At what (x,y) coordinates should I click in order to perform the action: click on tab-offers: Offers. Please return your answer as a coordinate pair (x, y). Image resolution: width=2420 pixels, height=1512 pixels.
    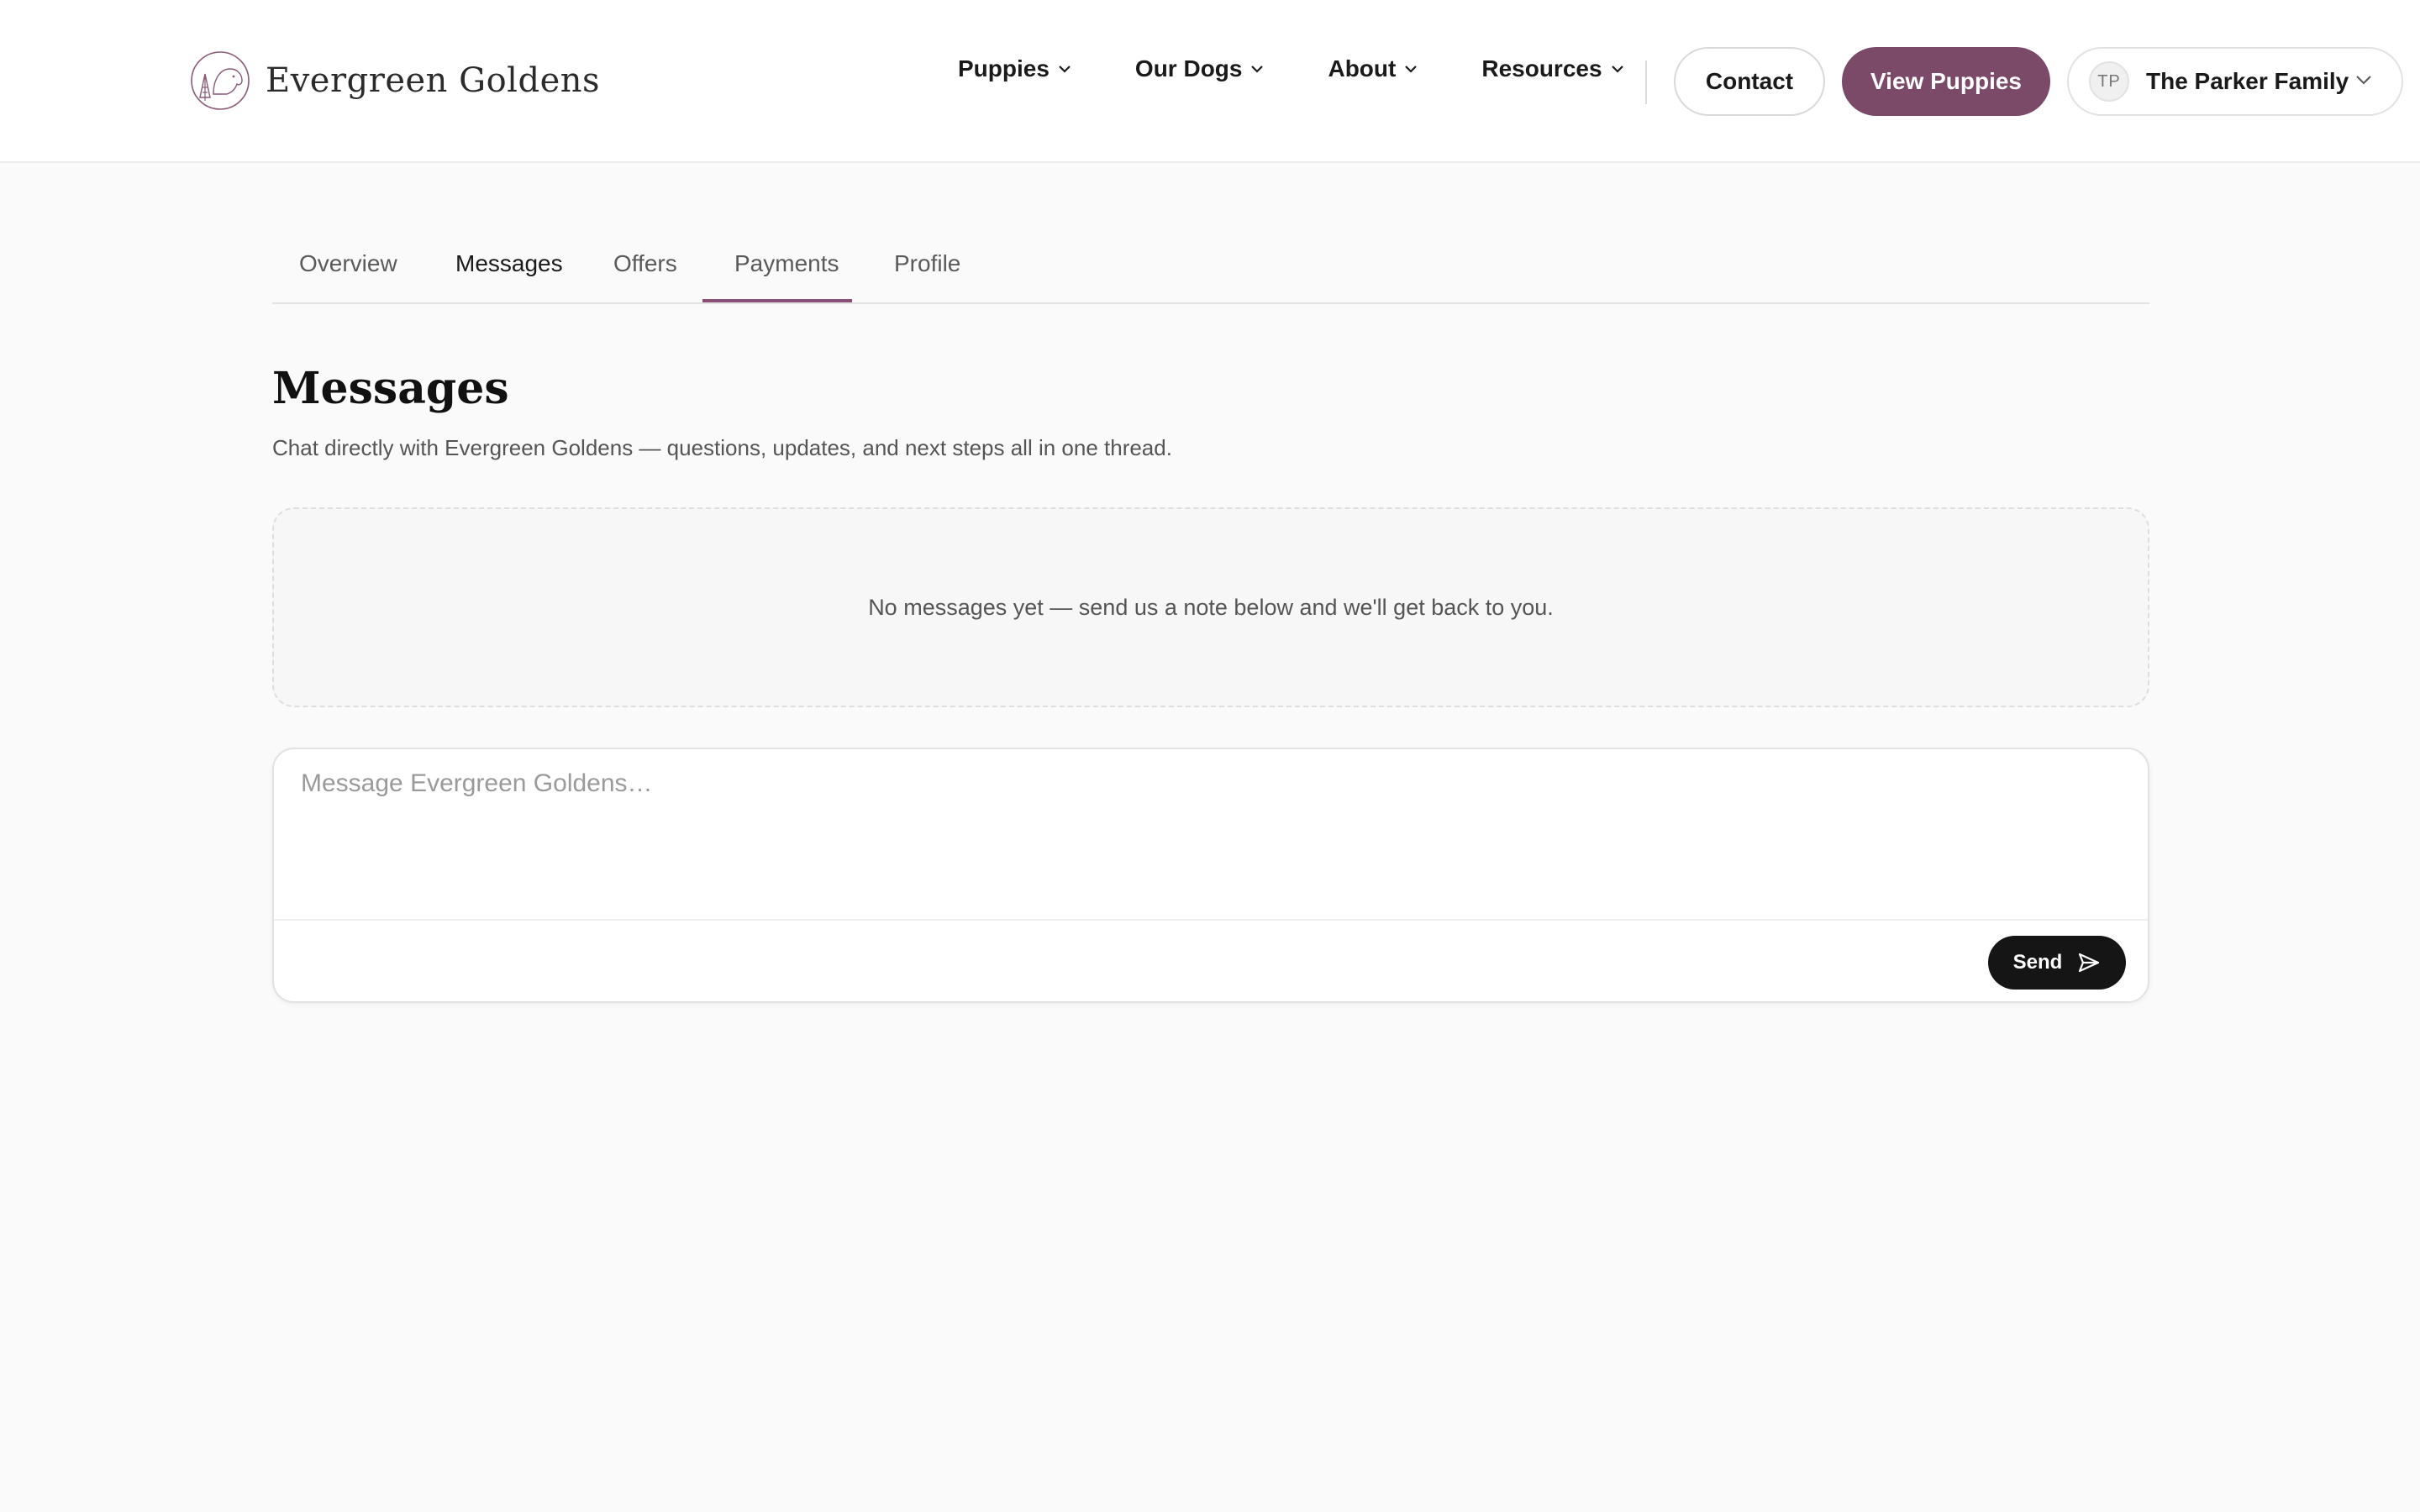
    Looking at the image, I should click on (645, 263).